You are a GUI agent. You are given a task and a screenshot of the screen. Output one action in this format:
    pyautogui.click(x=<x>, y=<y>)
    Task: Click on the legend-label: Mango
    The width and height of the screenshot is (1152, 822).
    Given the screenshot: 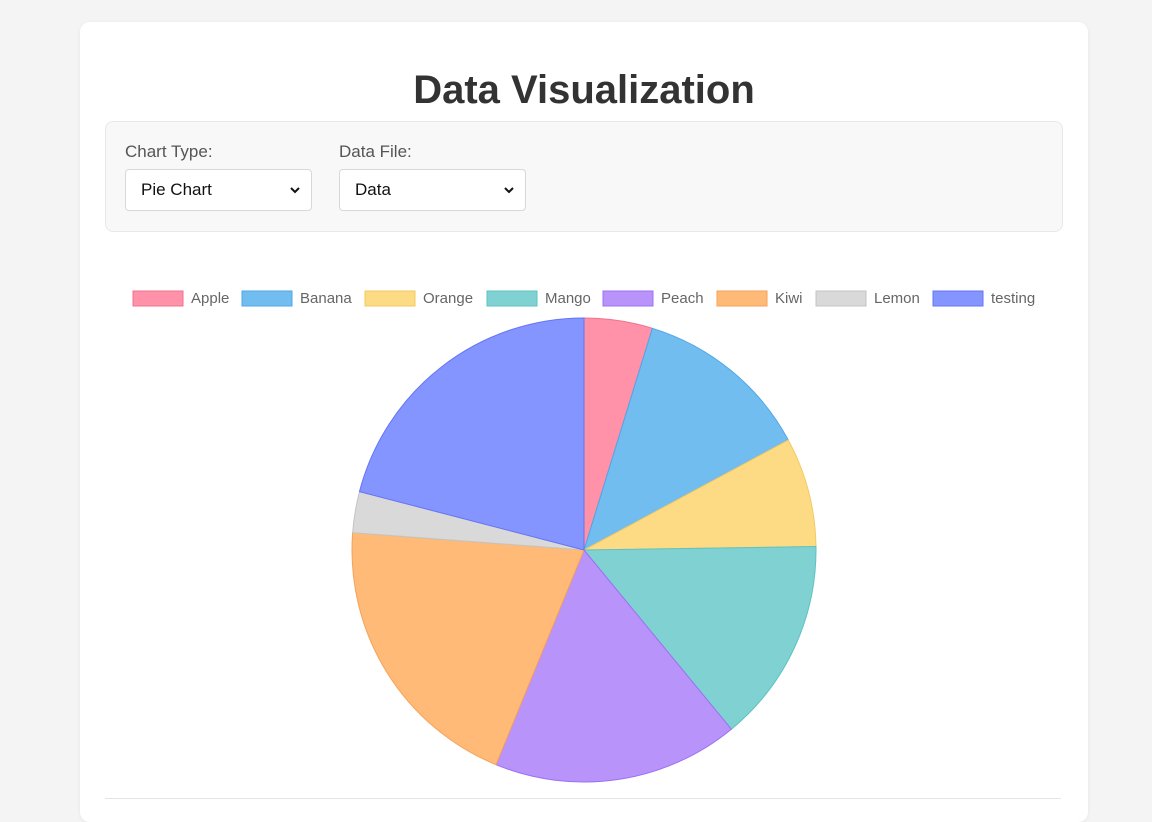 What is the action you would take?
    pyautogui.click(x=568, y=298)
    